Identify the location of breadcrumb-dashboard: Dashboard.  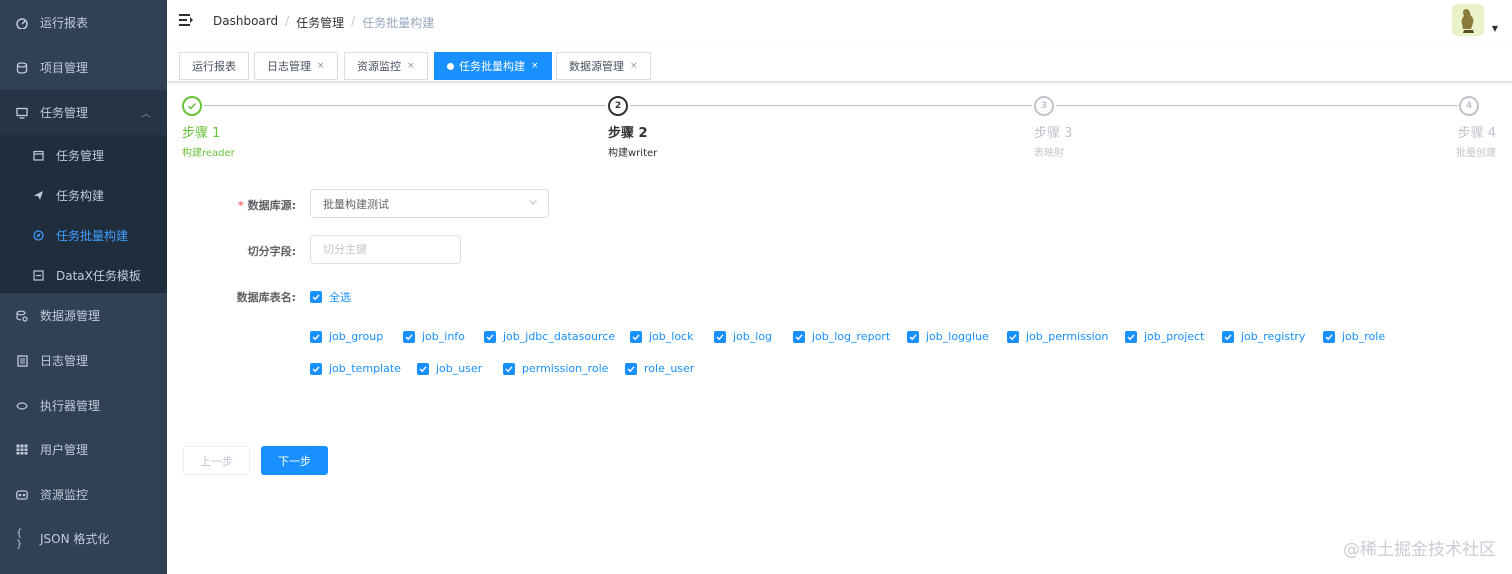
(245, 22).